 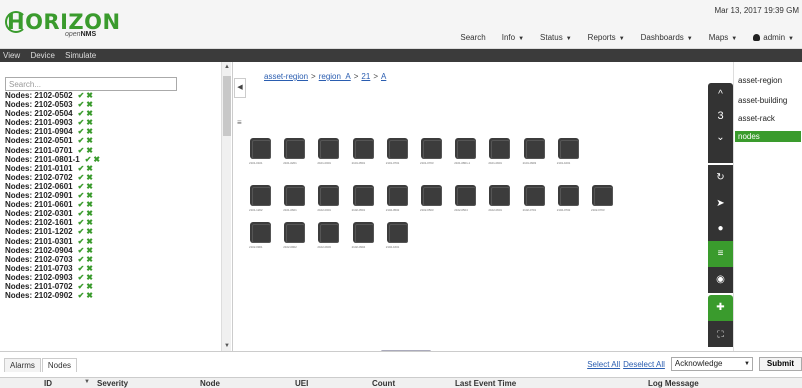 I want to click on breadcrumb-item: region_A, so click(x=335, y=76).